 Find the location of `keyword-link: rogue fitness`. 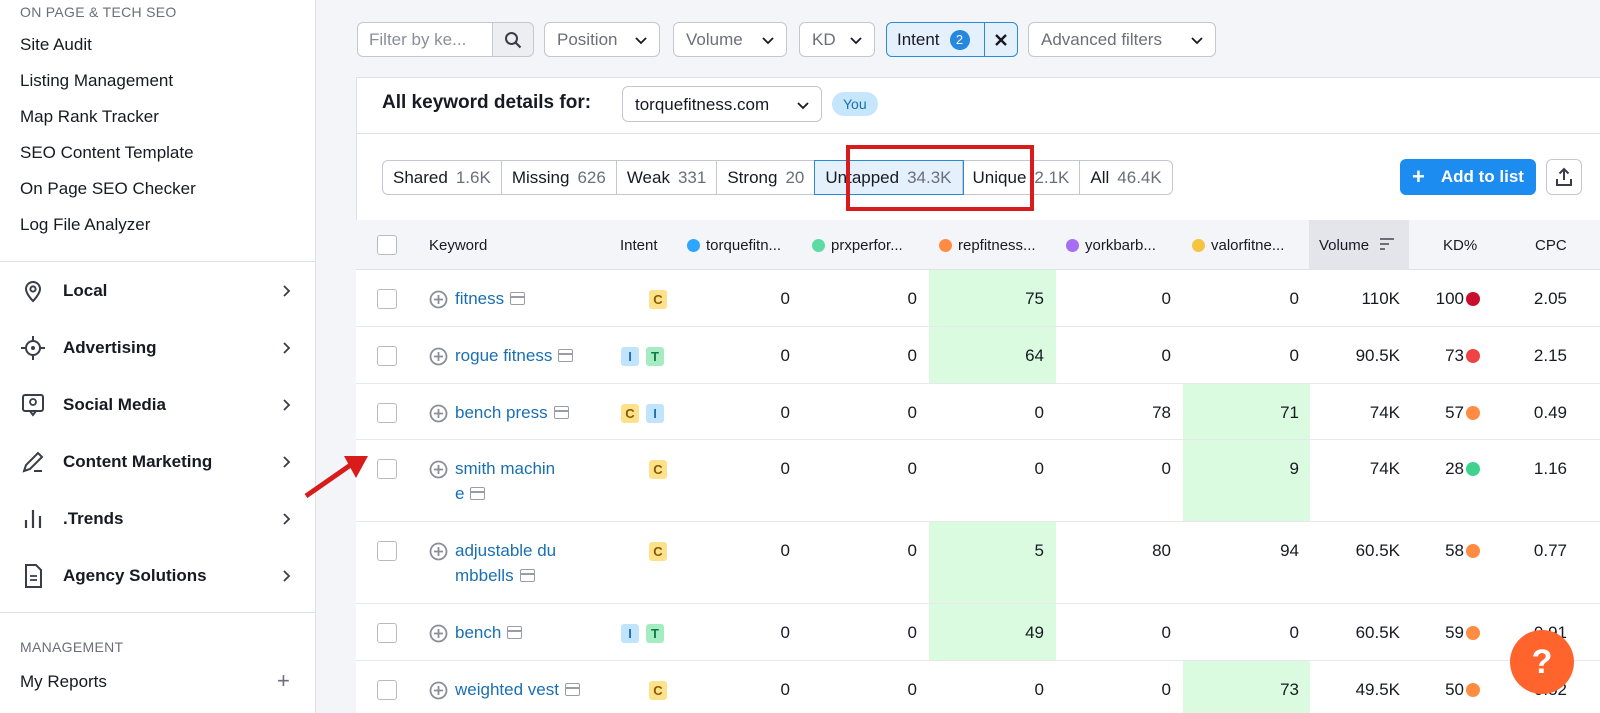

keyword-link: rogue fitness is located at coordinates (514, 355).